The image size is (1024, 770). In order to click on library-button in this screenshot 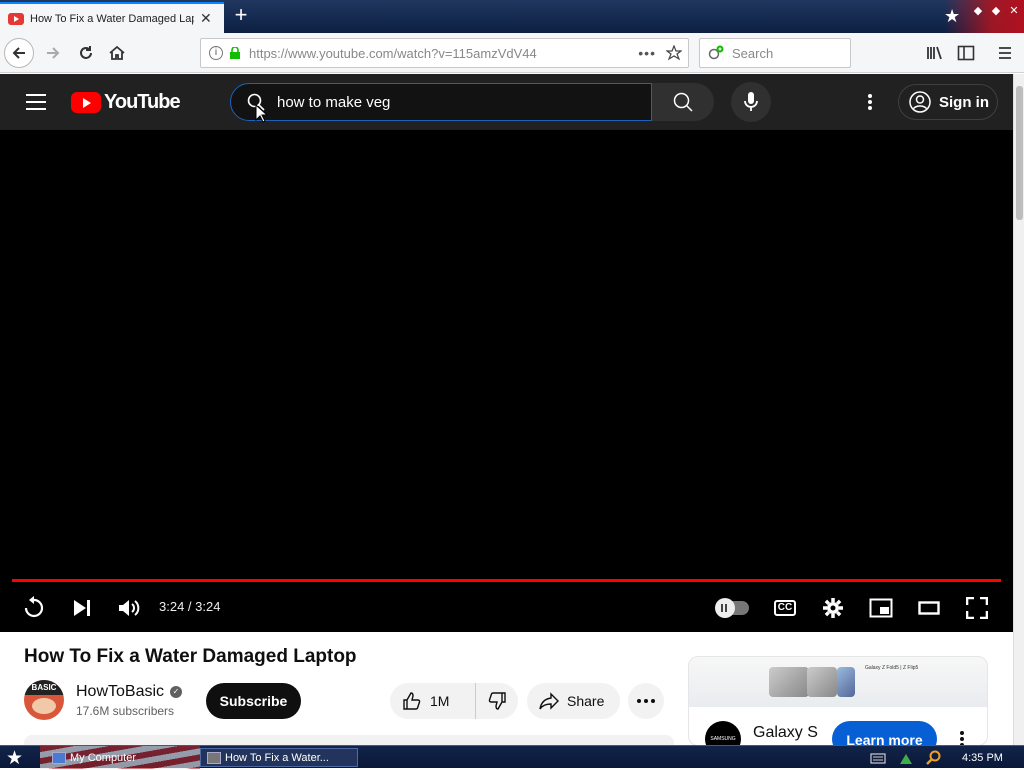, I will do `click(935, 53)`.